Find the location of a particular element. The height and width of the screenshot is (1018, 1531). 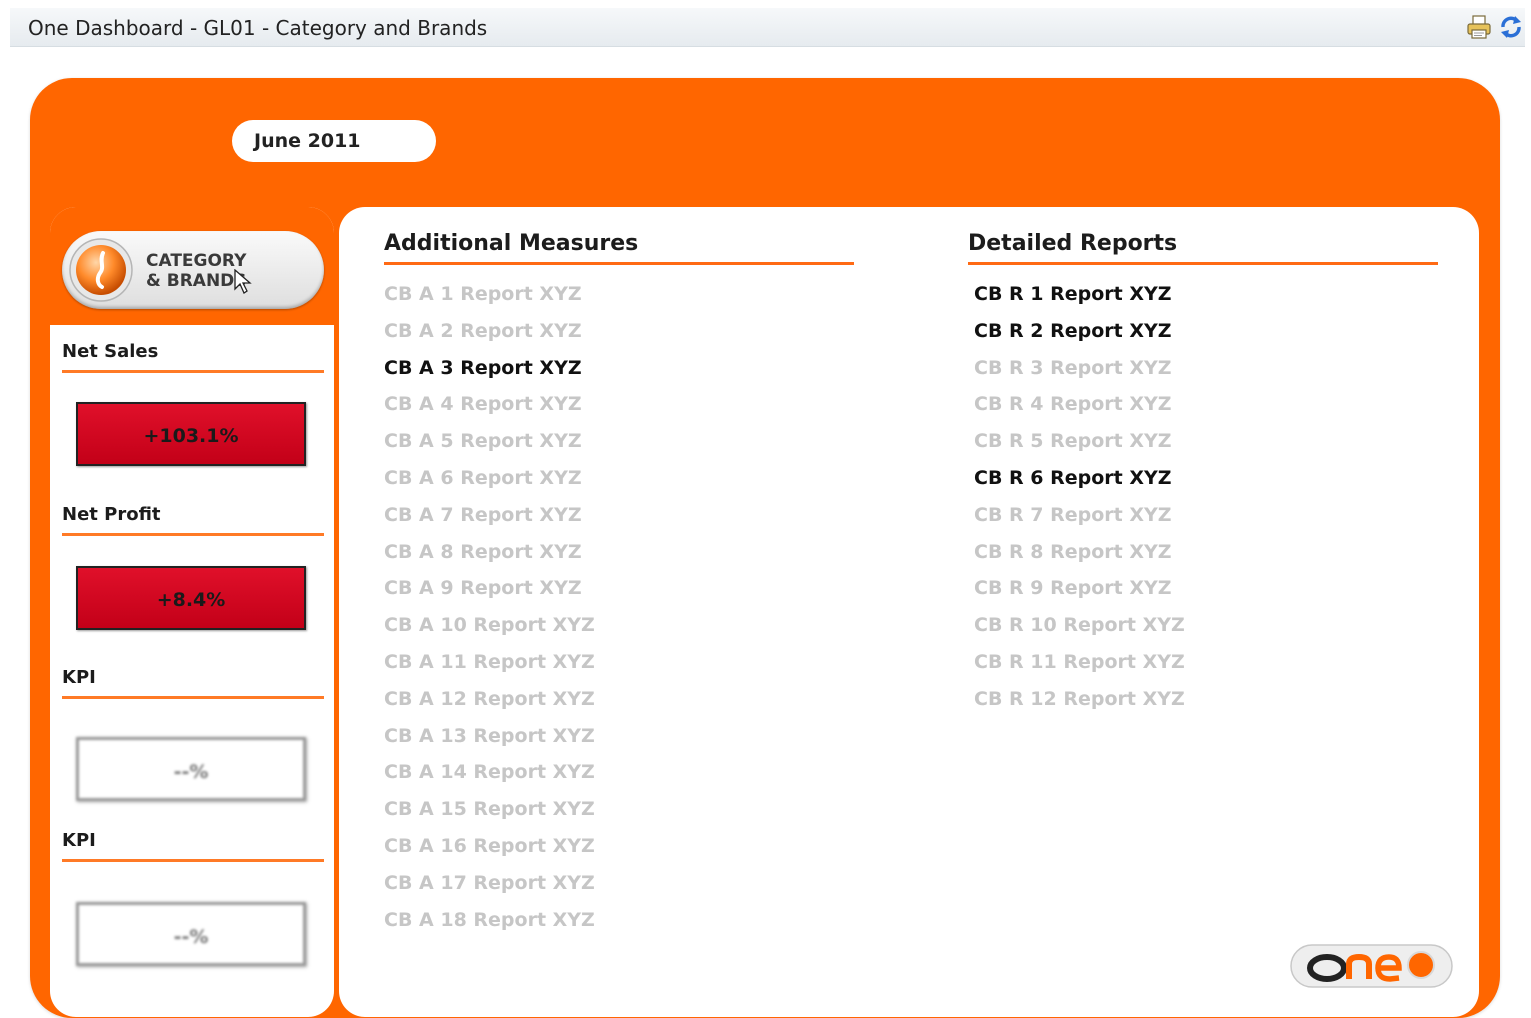

report-link: CB R 3 Report XYZ is located at coordinates (1206, 373).